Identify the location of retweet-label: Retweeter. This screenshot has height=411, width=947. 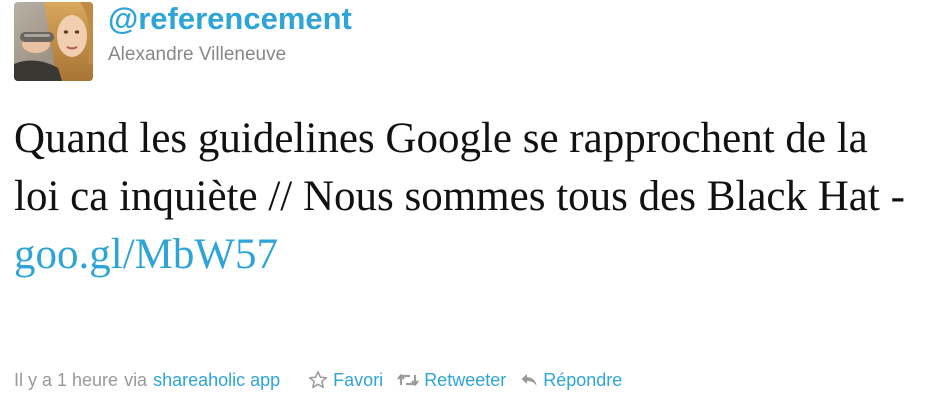
(465, 380).